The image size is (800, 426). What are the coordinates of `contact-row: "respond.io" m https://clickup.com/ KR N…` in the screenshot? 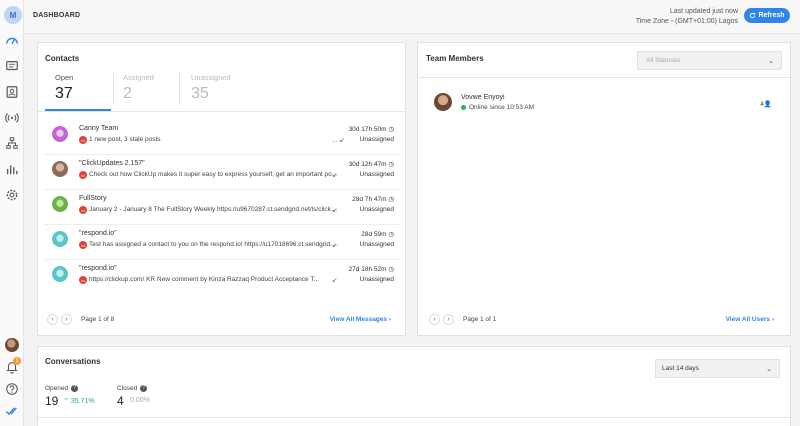 It's located at (222, 277).